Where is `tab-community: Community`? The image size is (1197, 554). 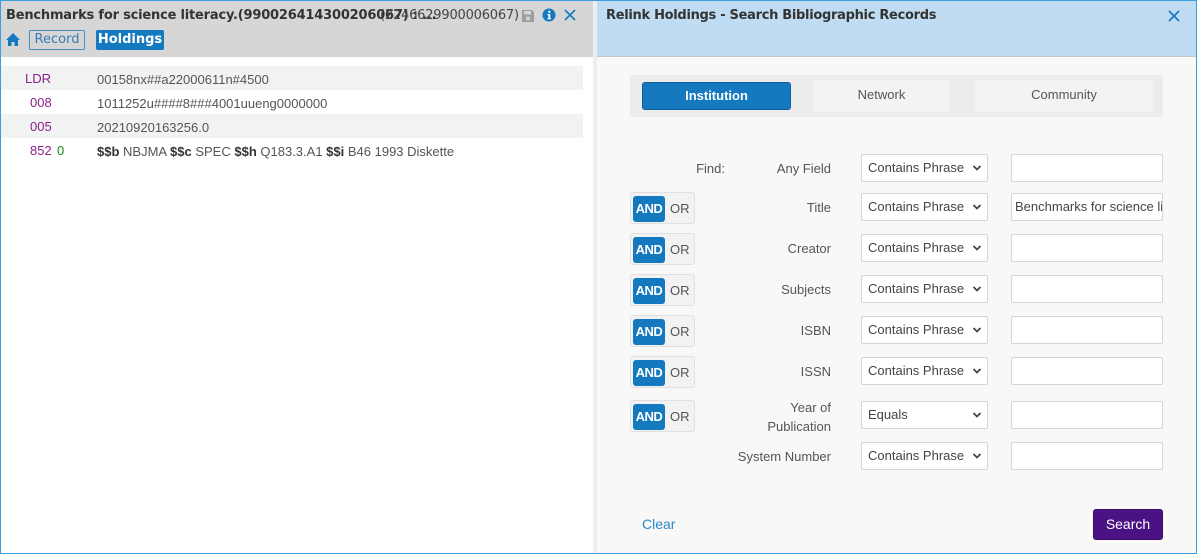 tab-community: Community is located at coordinates (1064, 96).